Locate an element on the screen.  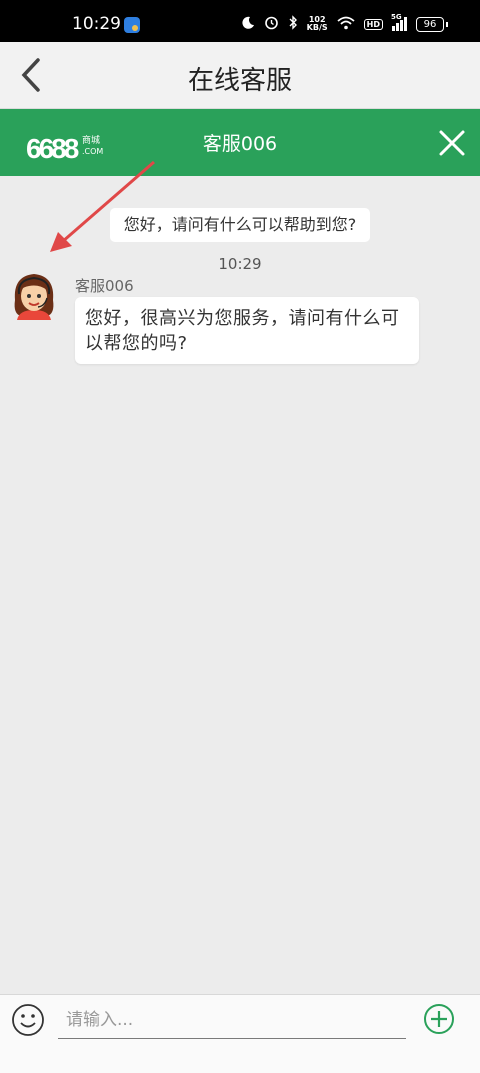
agent-avatar is located at coordinates (34, 295).